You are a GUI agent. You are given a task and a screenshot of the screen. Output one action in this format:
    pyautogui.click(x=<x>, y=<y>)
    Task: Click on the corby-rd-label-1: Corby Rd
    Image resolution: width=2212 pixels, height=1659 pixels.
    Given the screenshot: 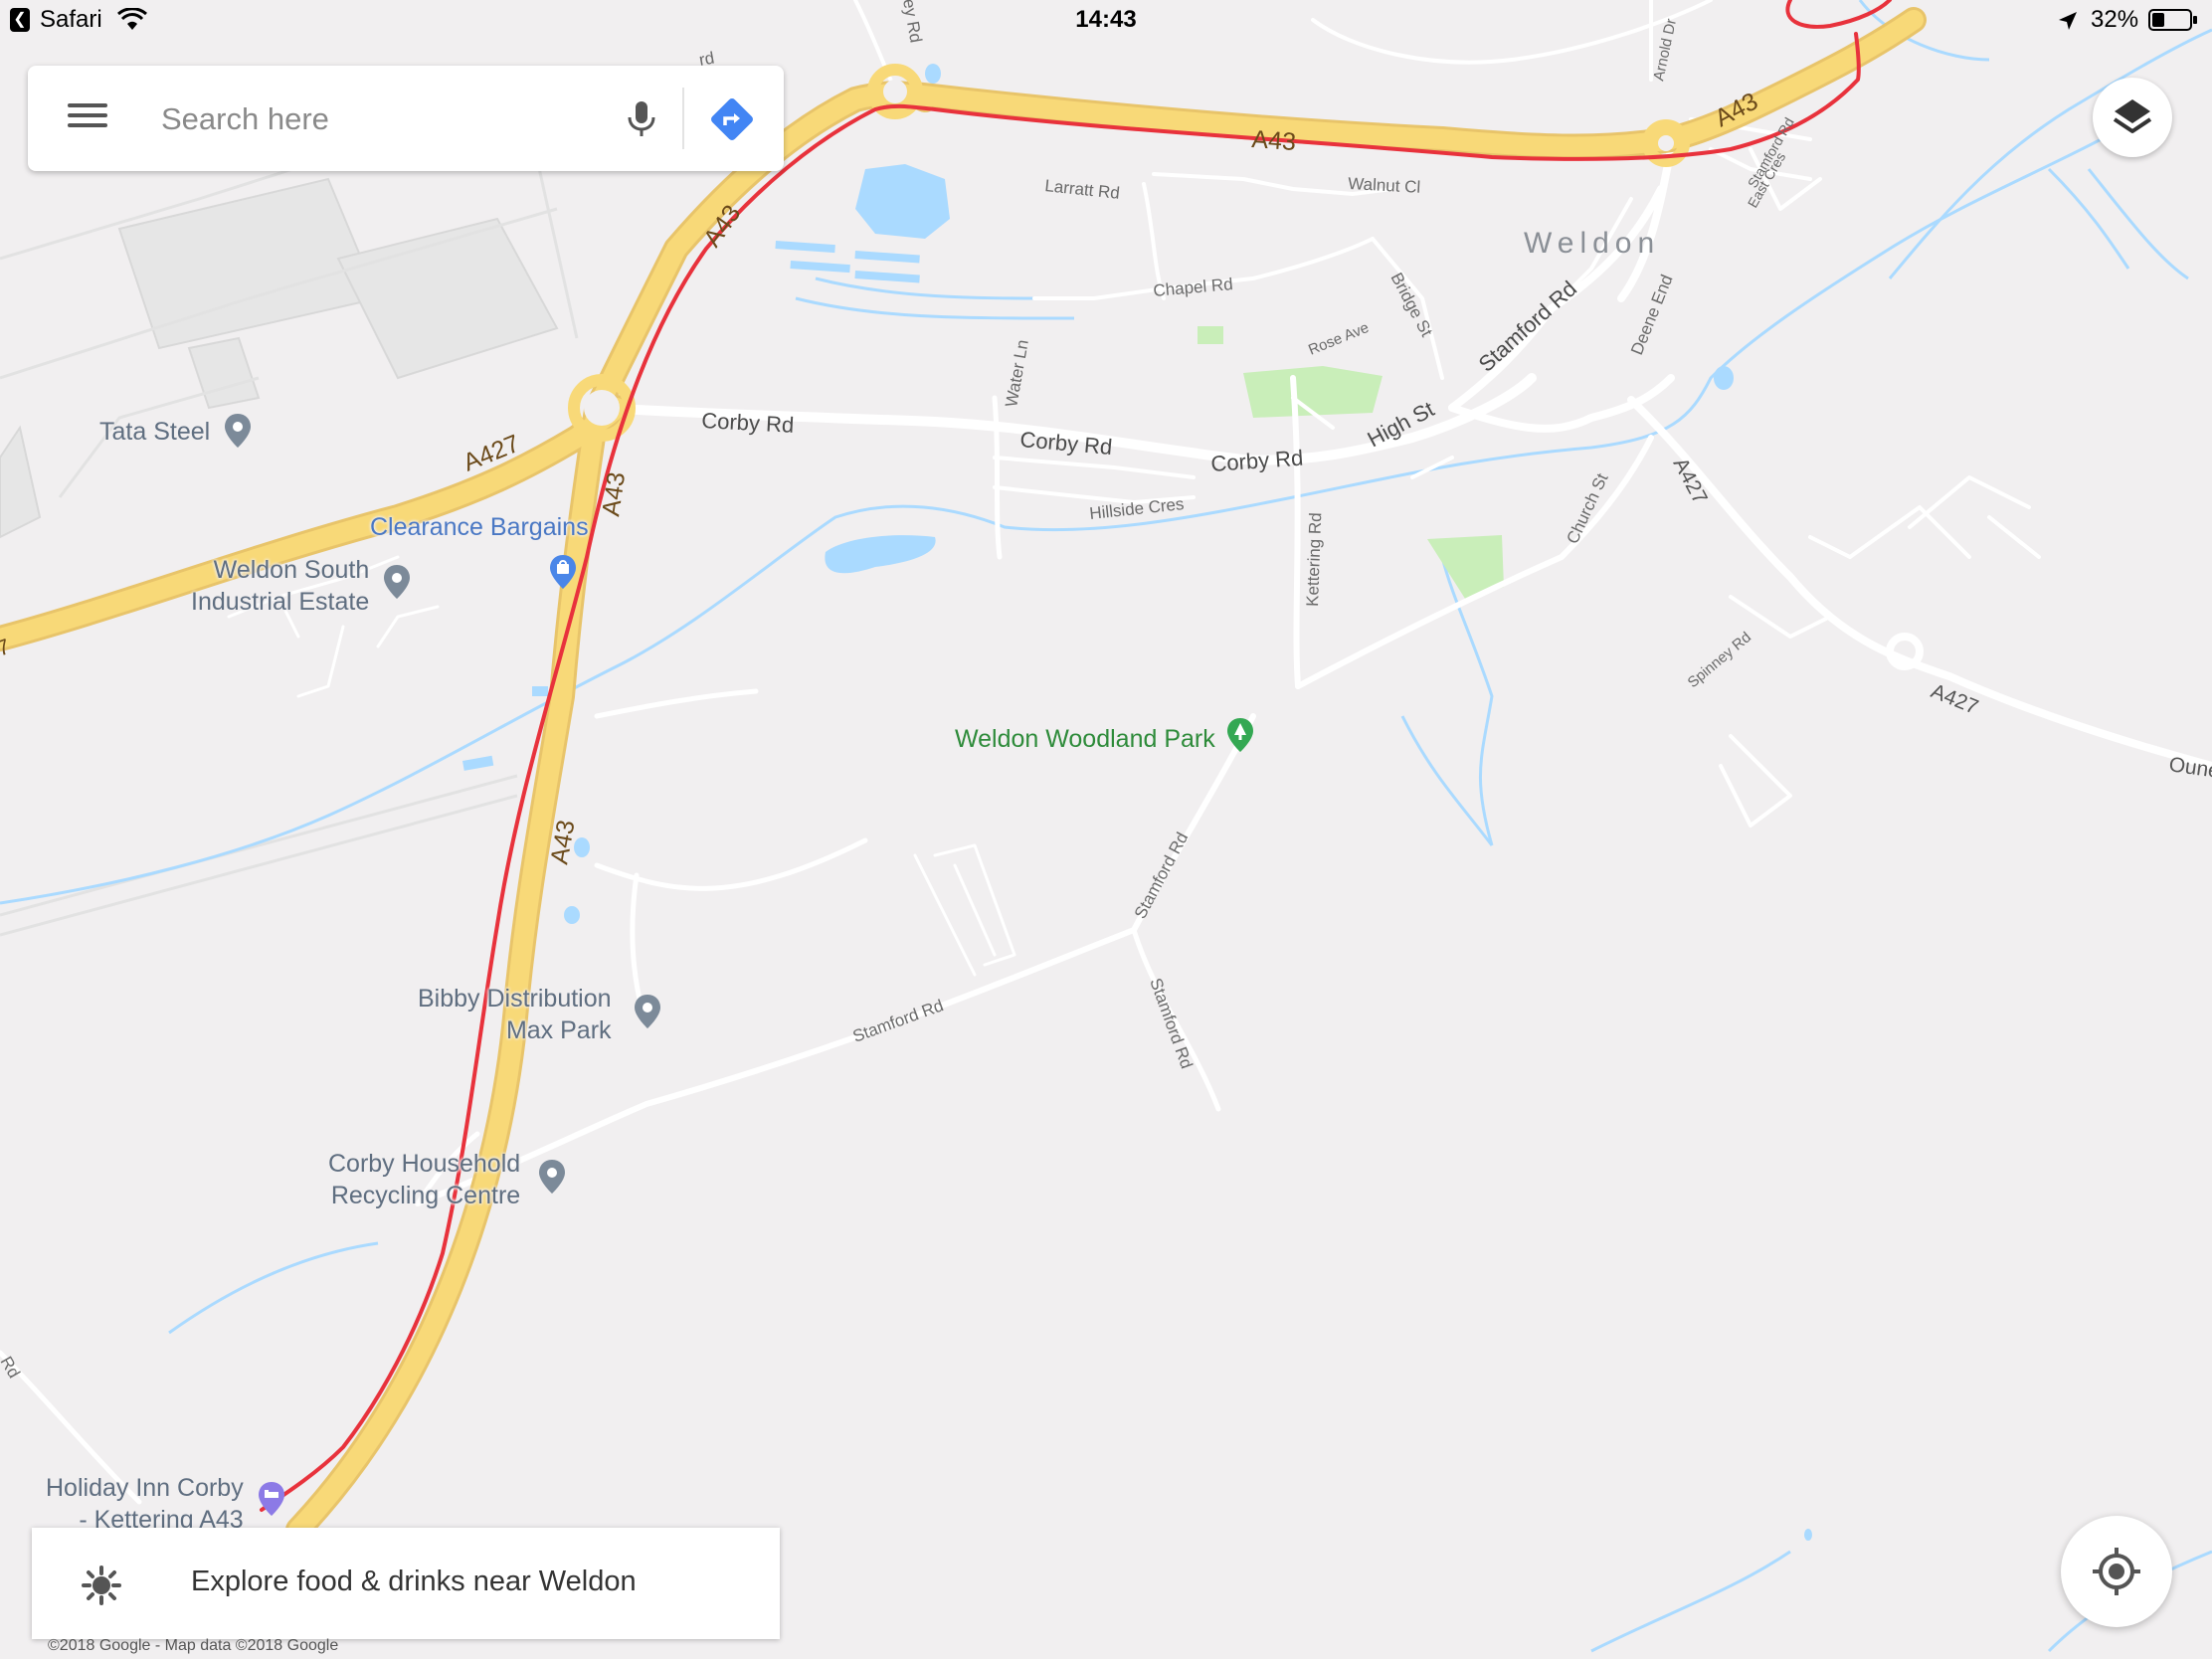 What is the action you would take?
    pyautogui.click(x=748, y=423)
    